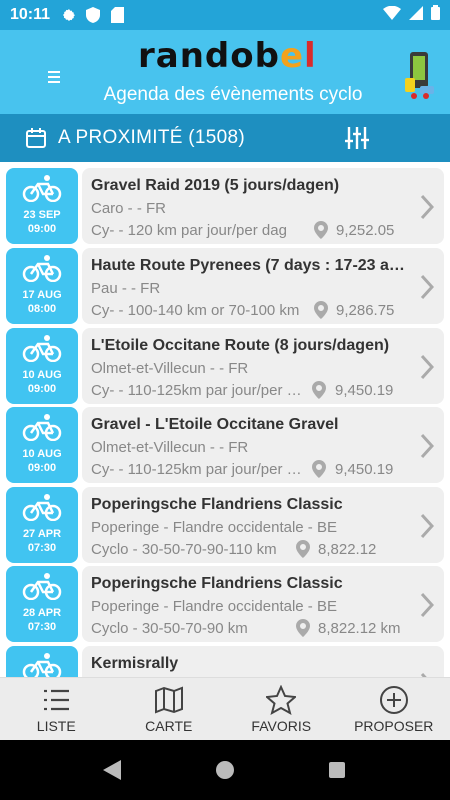  I want to click on system-navigation-bar, so click(225, 770).